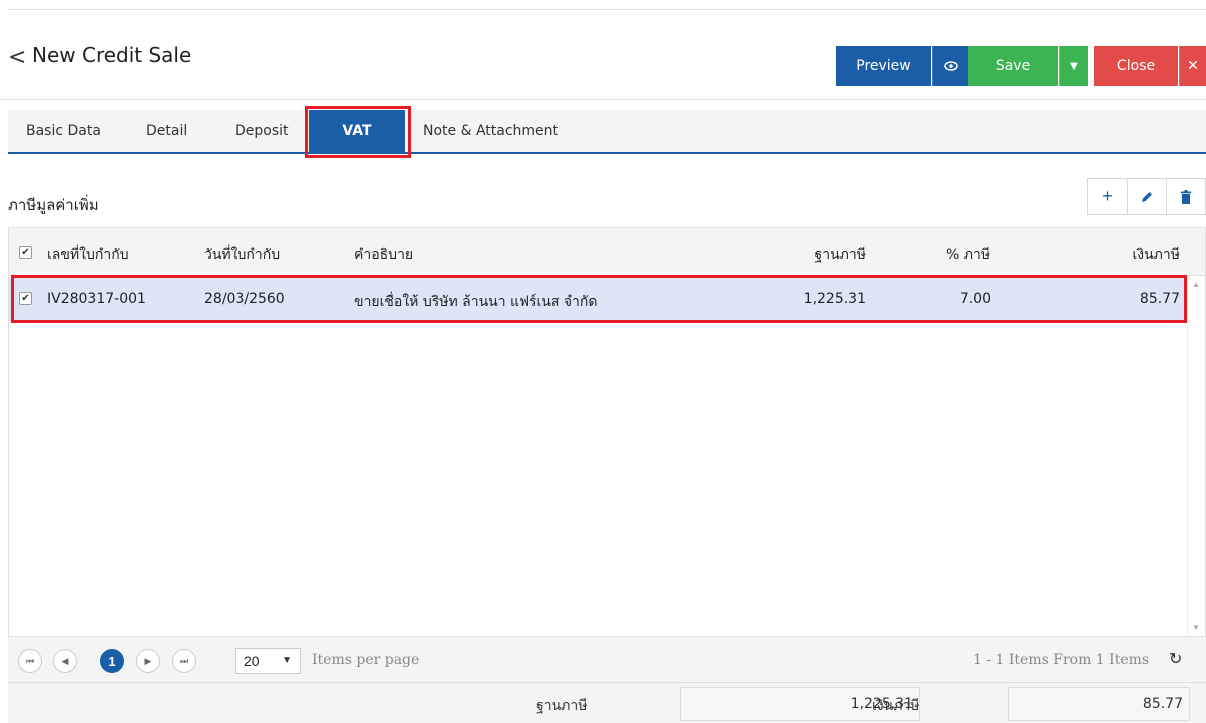 Image resolution: width=1206 pixels, height=723 pixels. I want to click on scroll-down-icon: ▼, so click(1196, 627).